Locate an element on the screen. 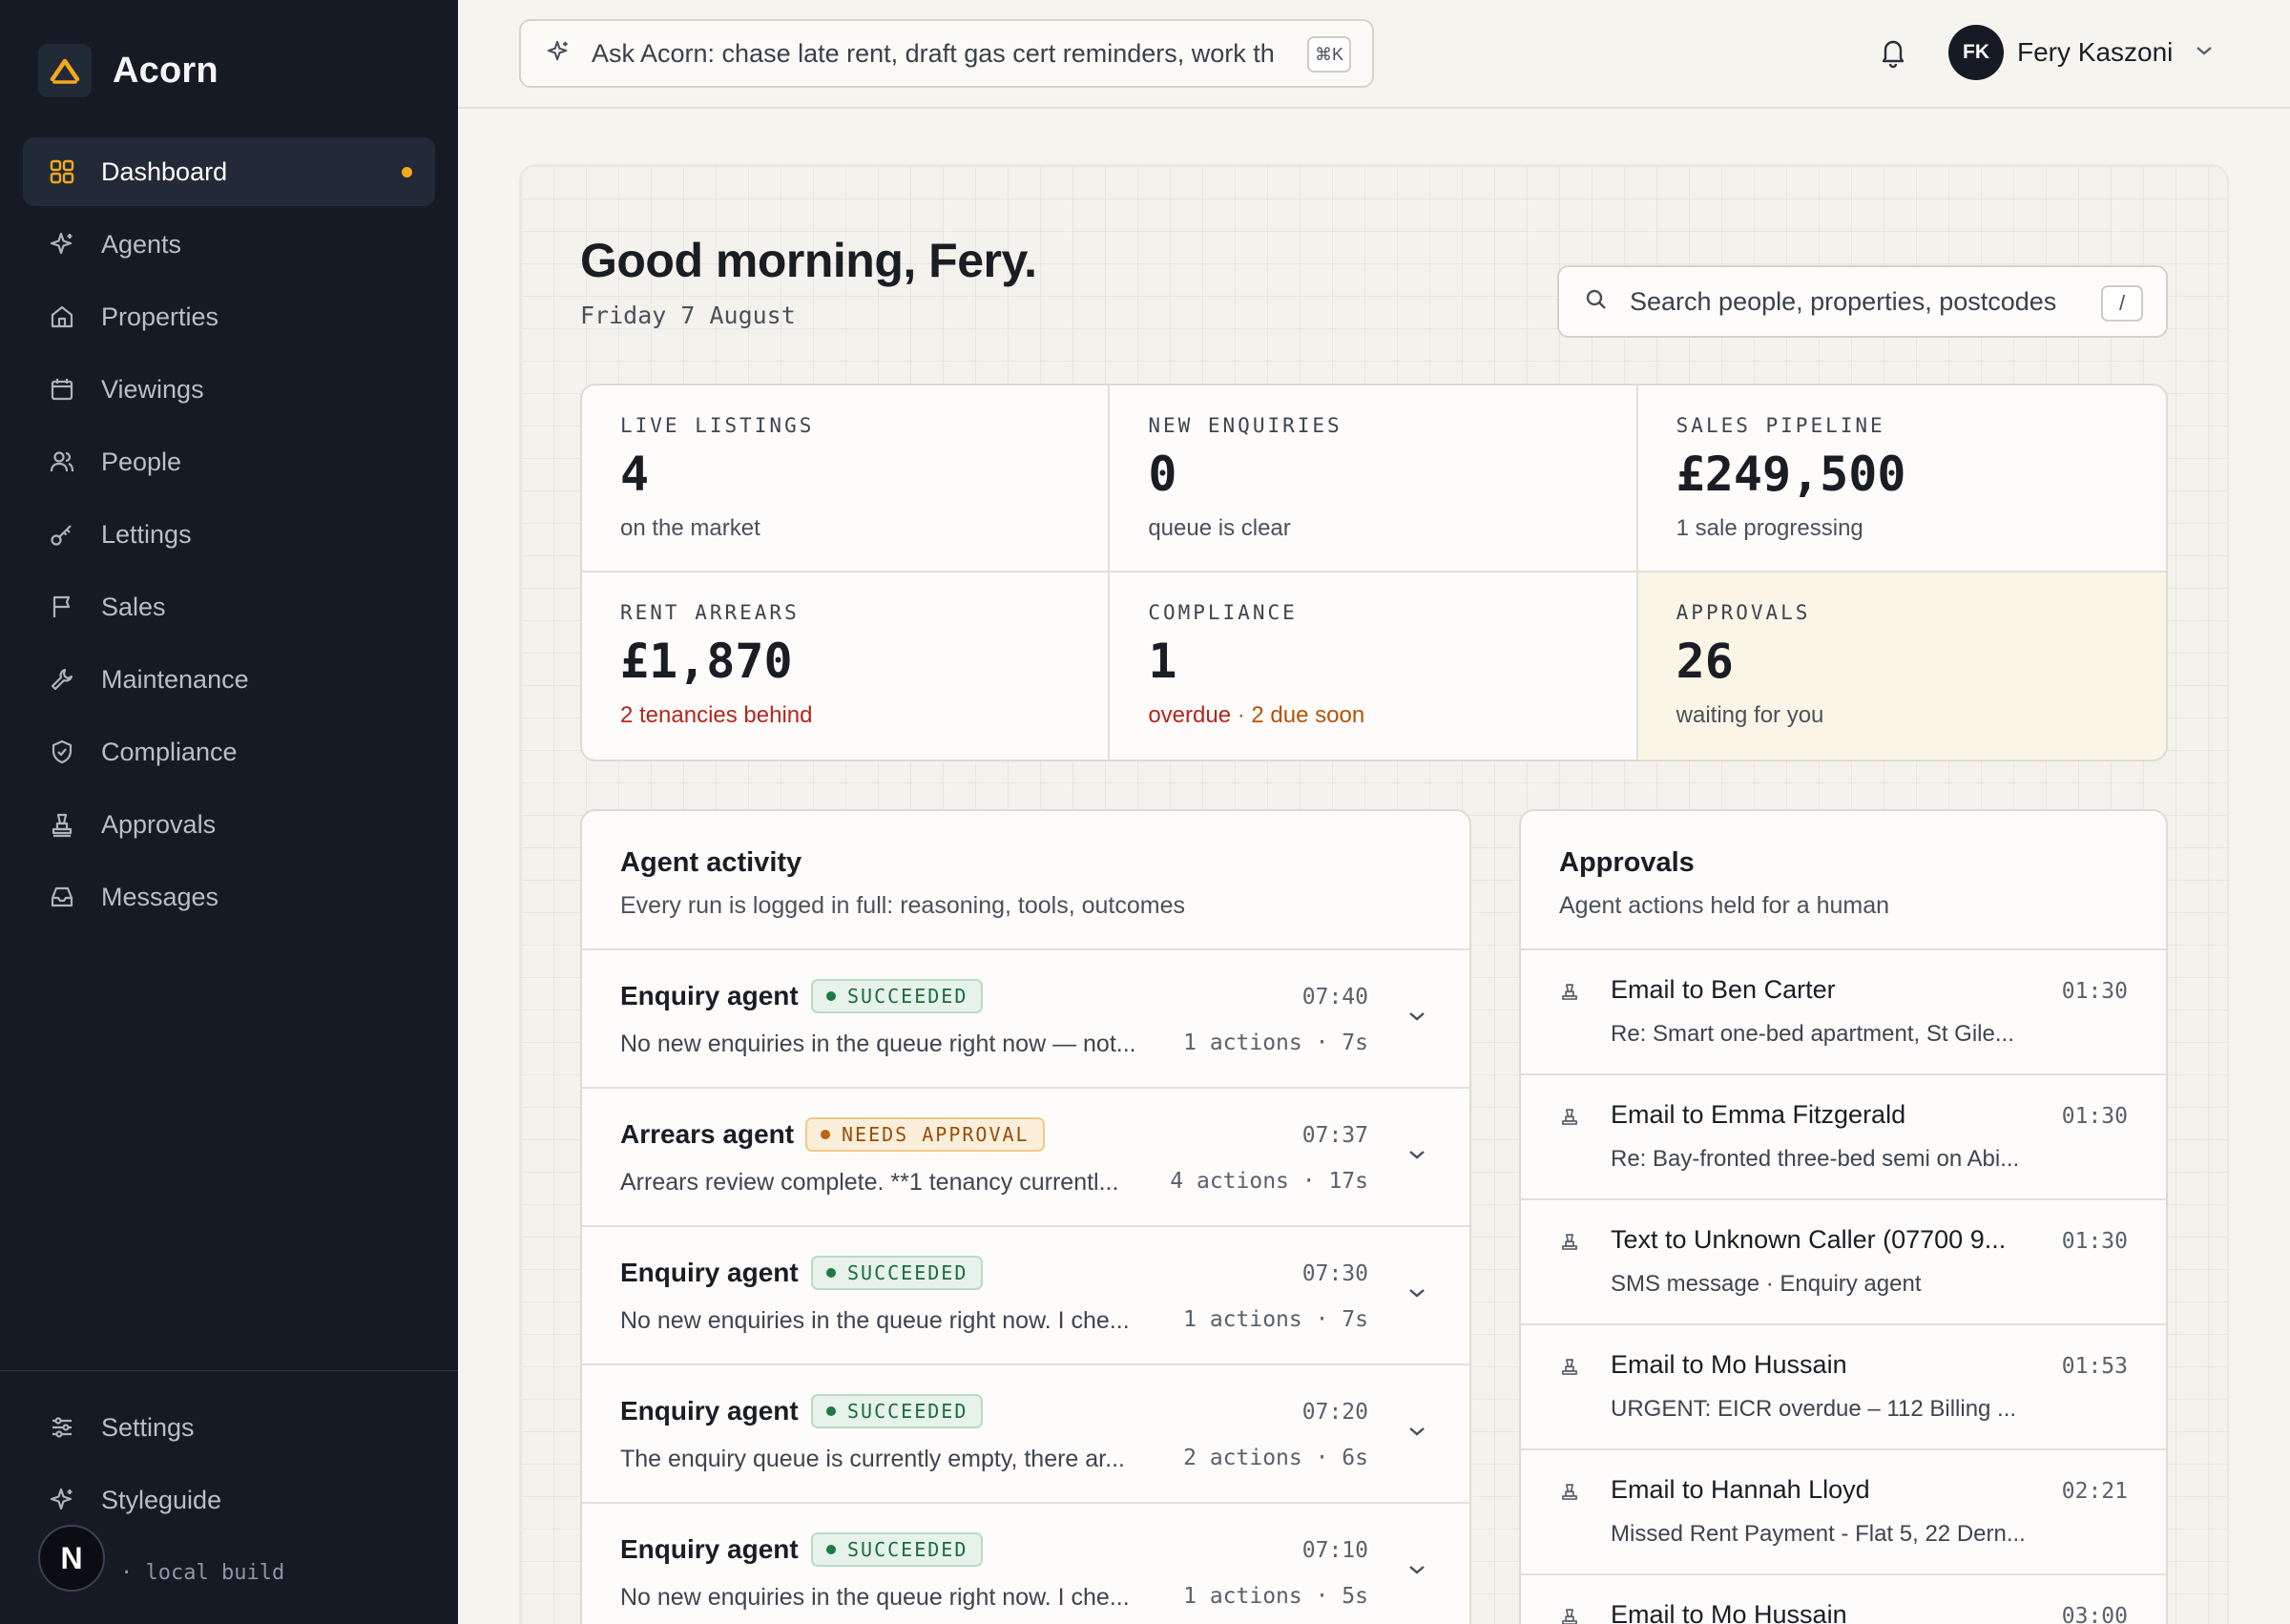 The width and height of the screenshot is (2290, 1624). card-subtitle: Agent actions held for a human is located at coordinates (1725, 905).